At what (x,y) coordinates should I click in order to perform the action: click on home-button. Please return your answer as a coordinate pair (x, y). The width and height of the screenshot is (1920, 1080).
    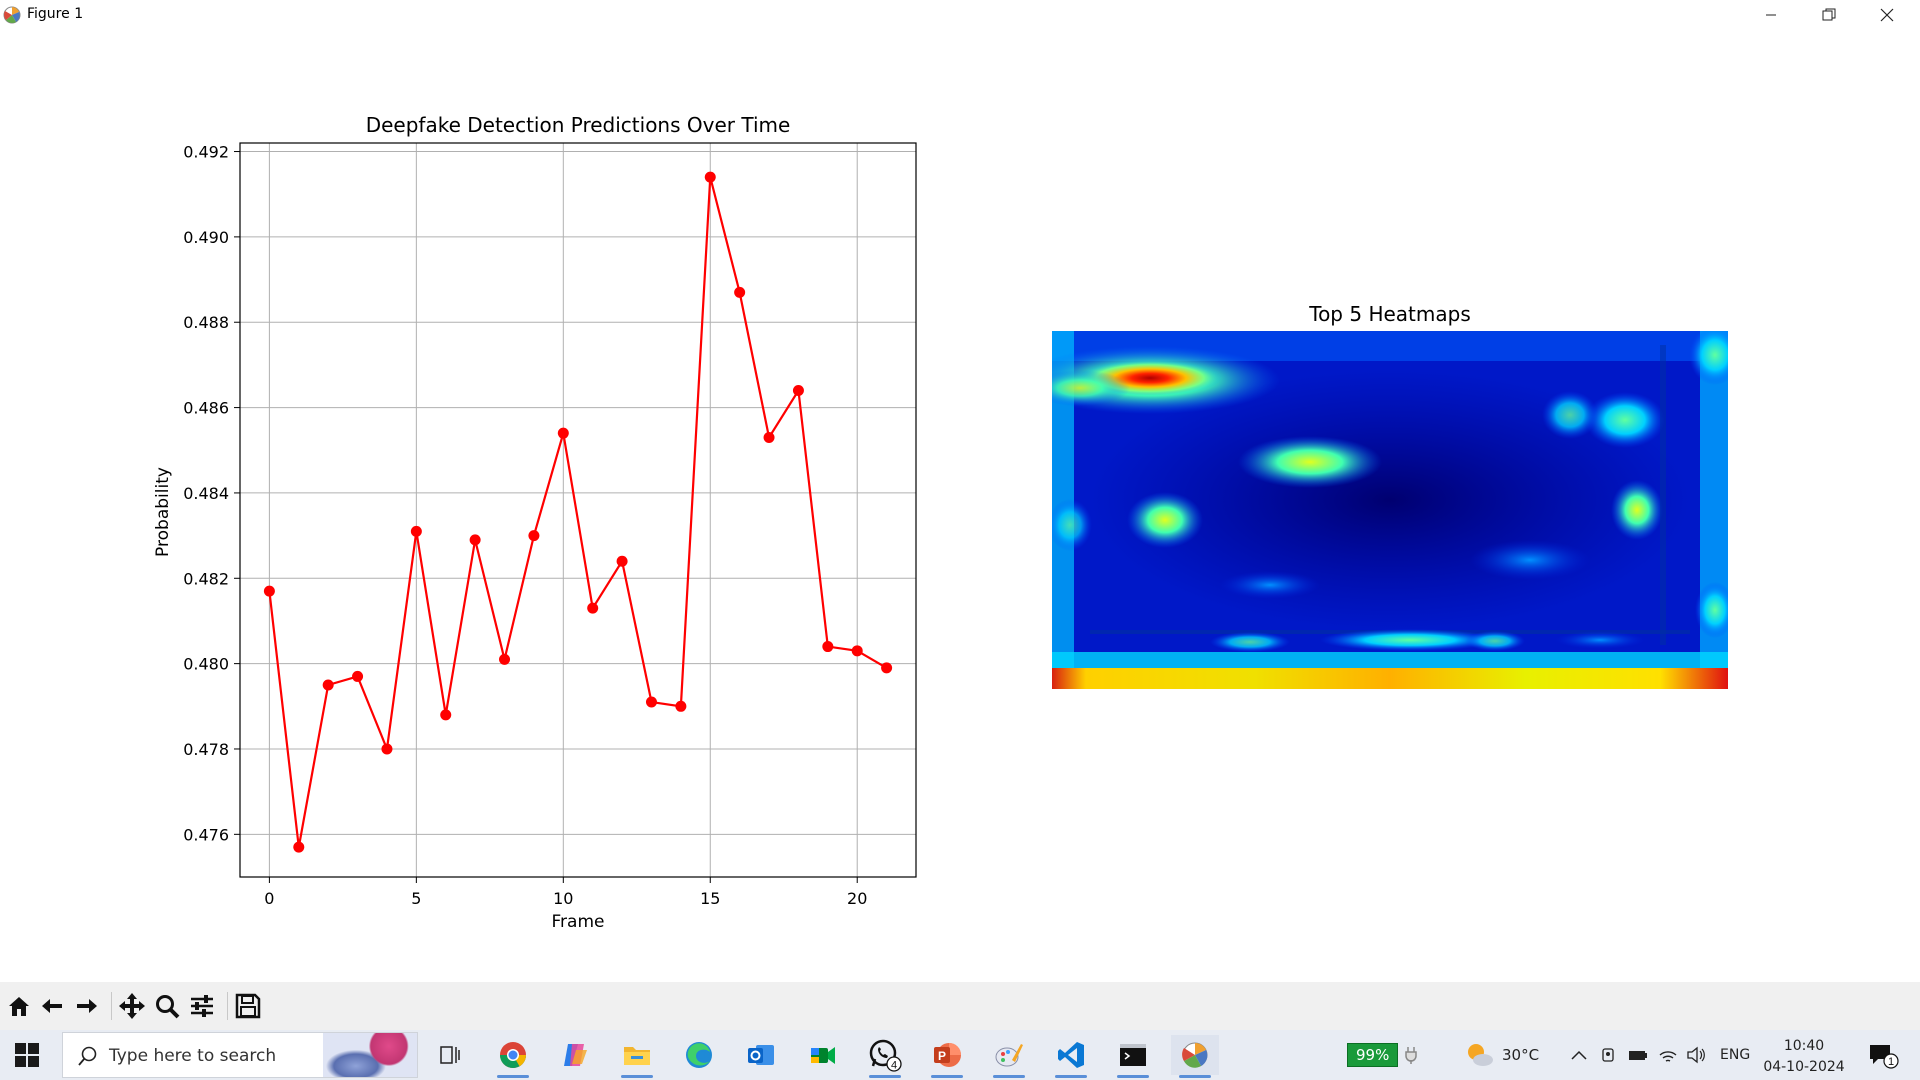
    Looking at the image, I should click on (19, 1006).